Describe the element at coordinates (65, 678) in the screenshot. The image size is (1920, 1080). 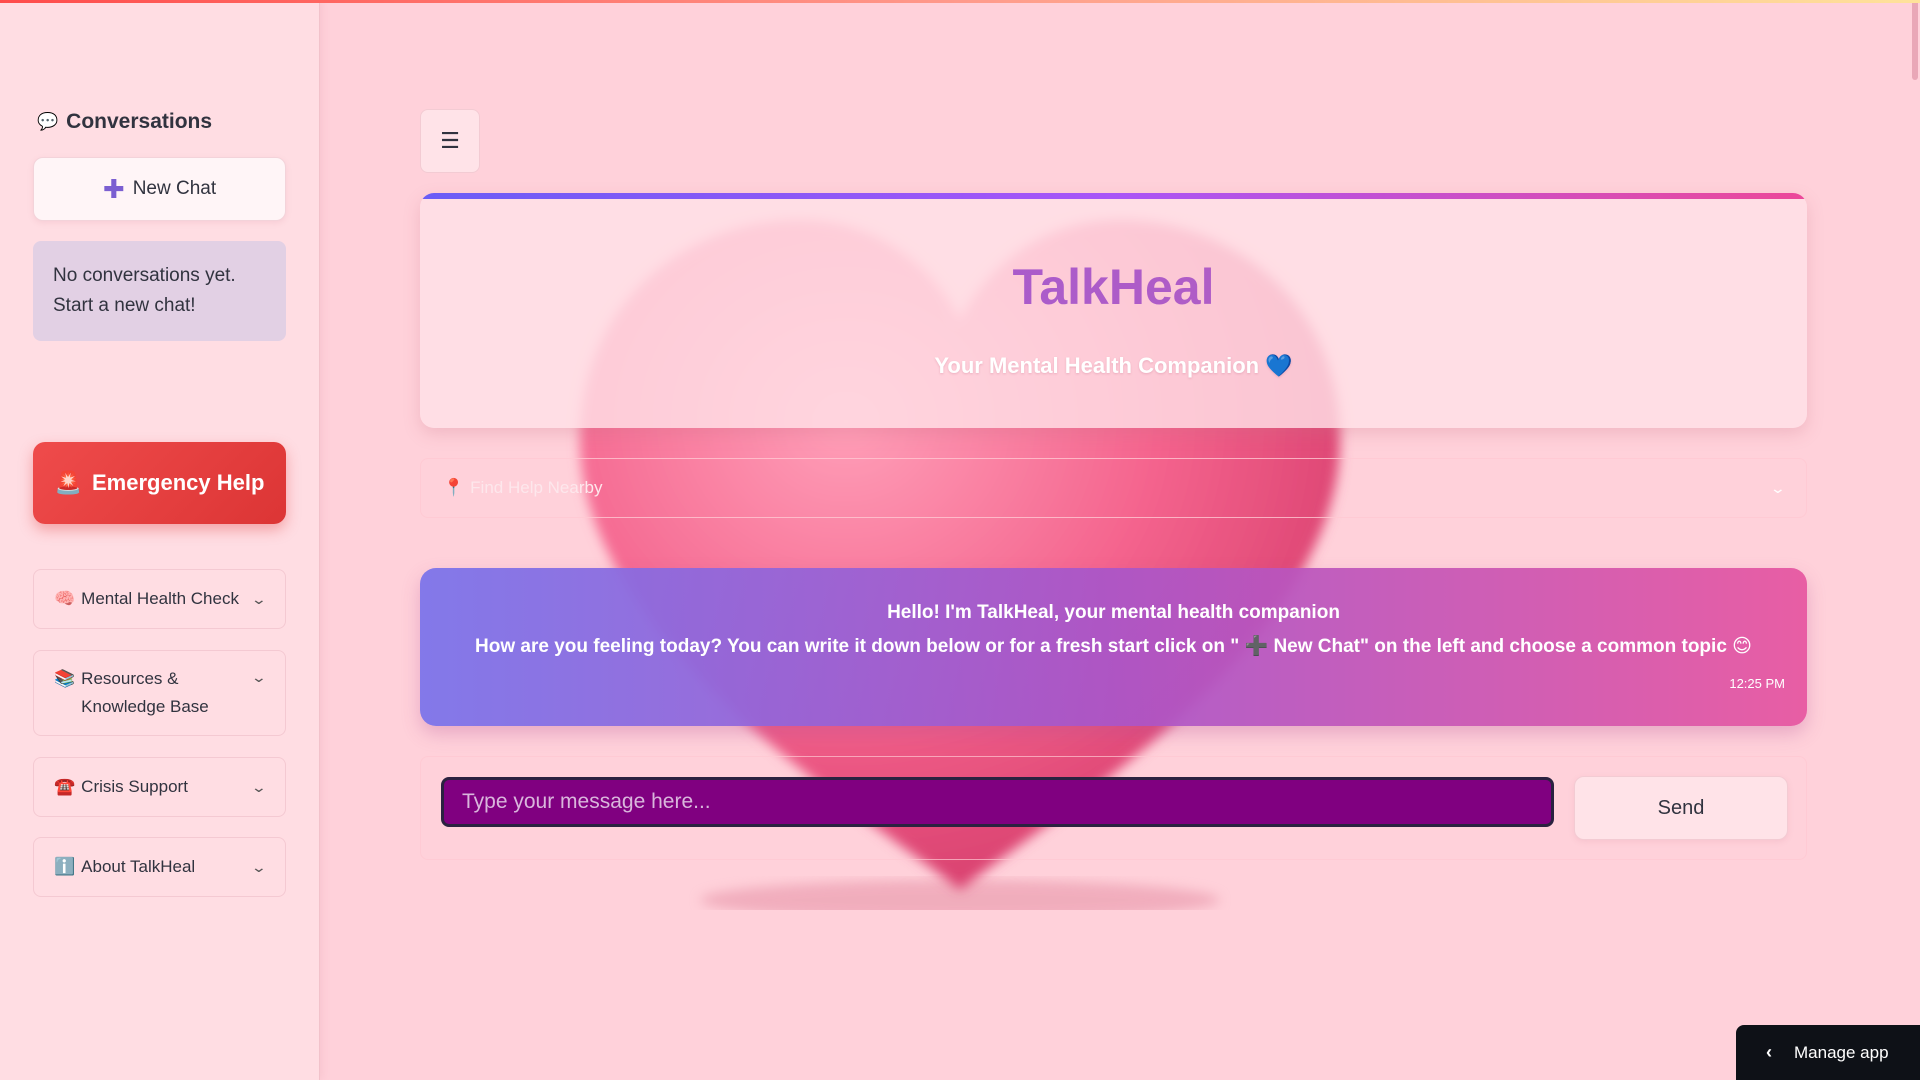
I see `books-icon: 📚` at that location.